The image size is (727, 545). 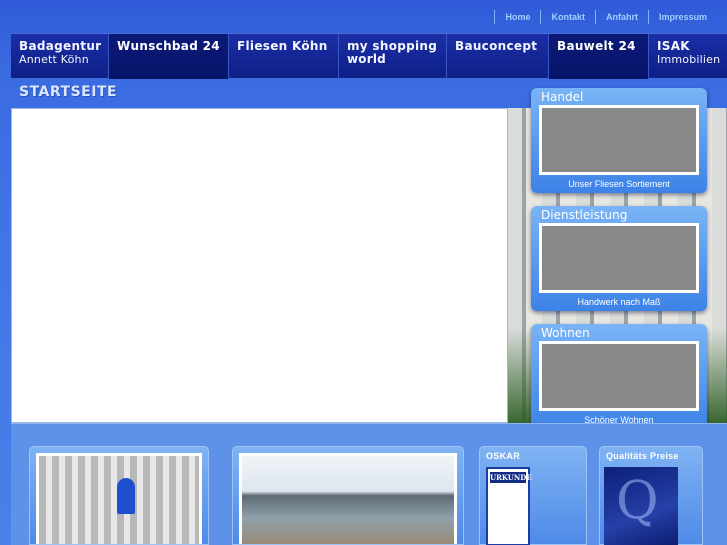 I want to click on bottom-box-quality: Qualitäts Preise Q, so click(x=651, y=495).